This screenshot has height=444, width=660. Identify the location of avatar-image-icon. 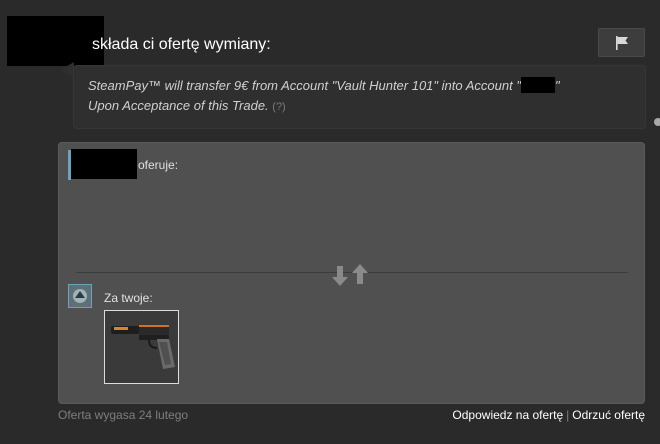
(80, 296).